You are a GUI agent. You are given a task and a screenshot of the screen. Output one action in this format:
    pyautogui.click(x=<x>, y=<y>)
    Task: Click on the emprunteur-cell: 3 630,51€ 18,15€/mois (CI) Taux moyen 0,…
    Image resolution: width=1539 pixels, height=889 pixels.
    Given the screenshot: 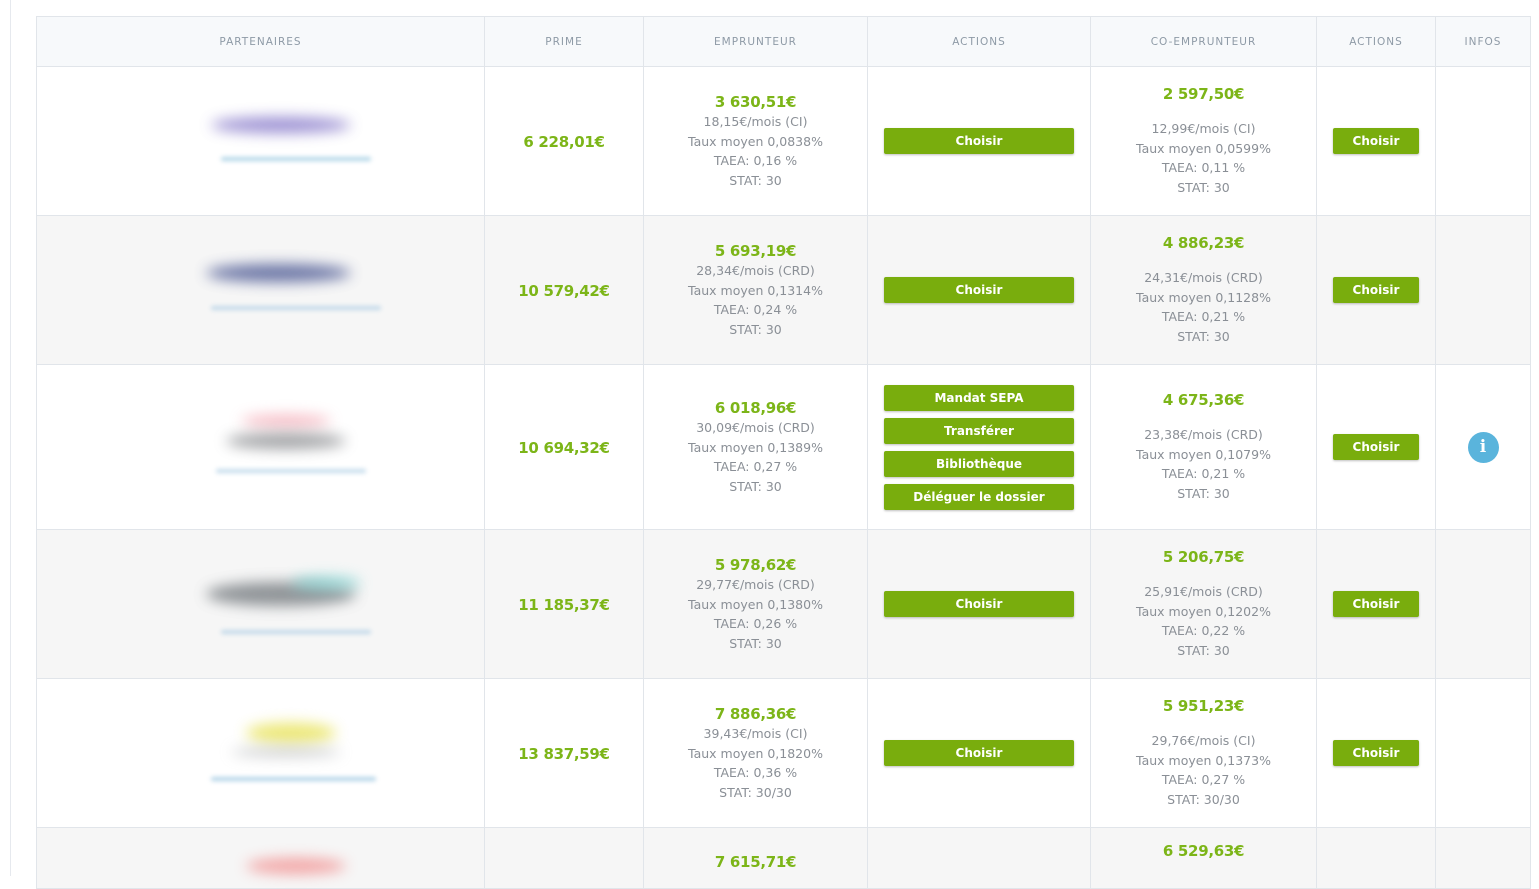 What is the action you would take?
    pyautogui.click(x=755, y=141)
    